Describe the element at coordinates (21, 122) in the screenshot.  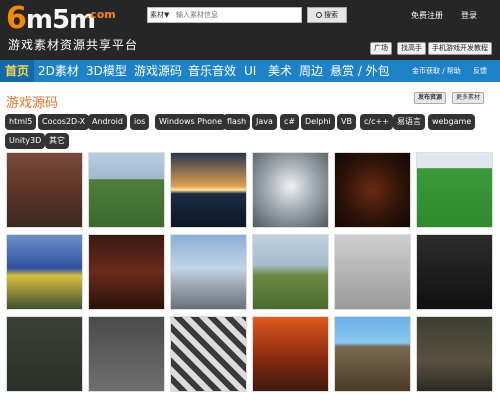
I see `tag-html5: html5` at that location.